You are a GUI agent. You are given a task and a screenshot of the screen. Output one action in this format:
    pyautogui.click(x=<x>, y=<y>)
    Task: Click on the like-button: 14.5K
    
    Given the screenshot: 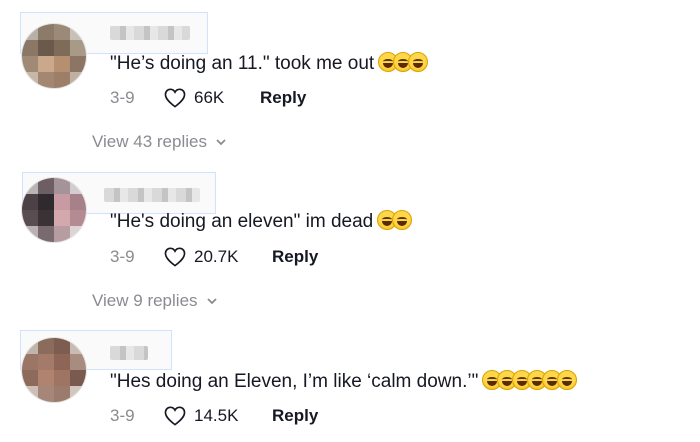 What is the action you would take?
    pyautogui.click(x=212, y=416)
    